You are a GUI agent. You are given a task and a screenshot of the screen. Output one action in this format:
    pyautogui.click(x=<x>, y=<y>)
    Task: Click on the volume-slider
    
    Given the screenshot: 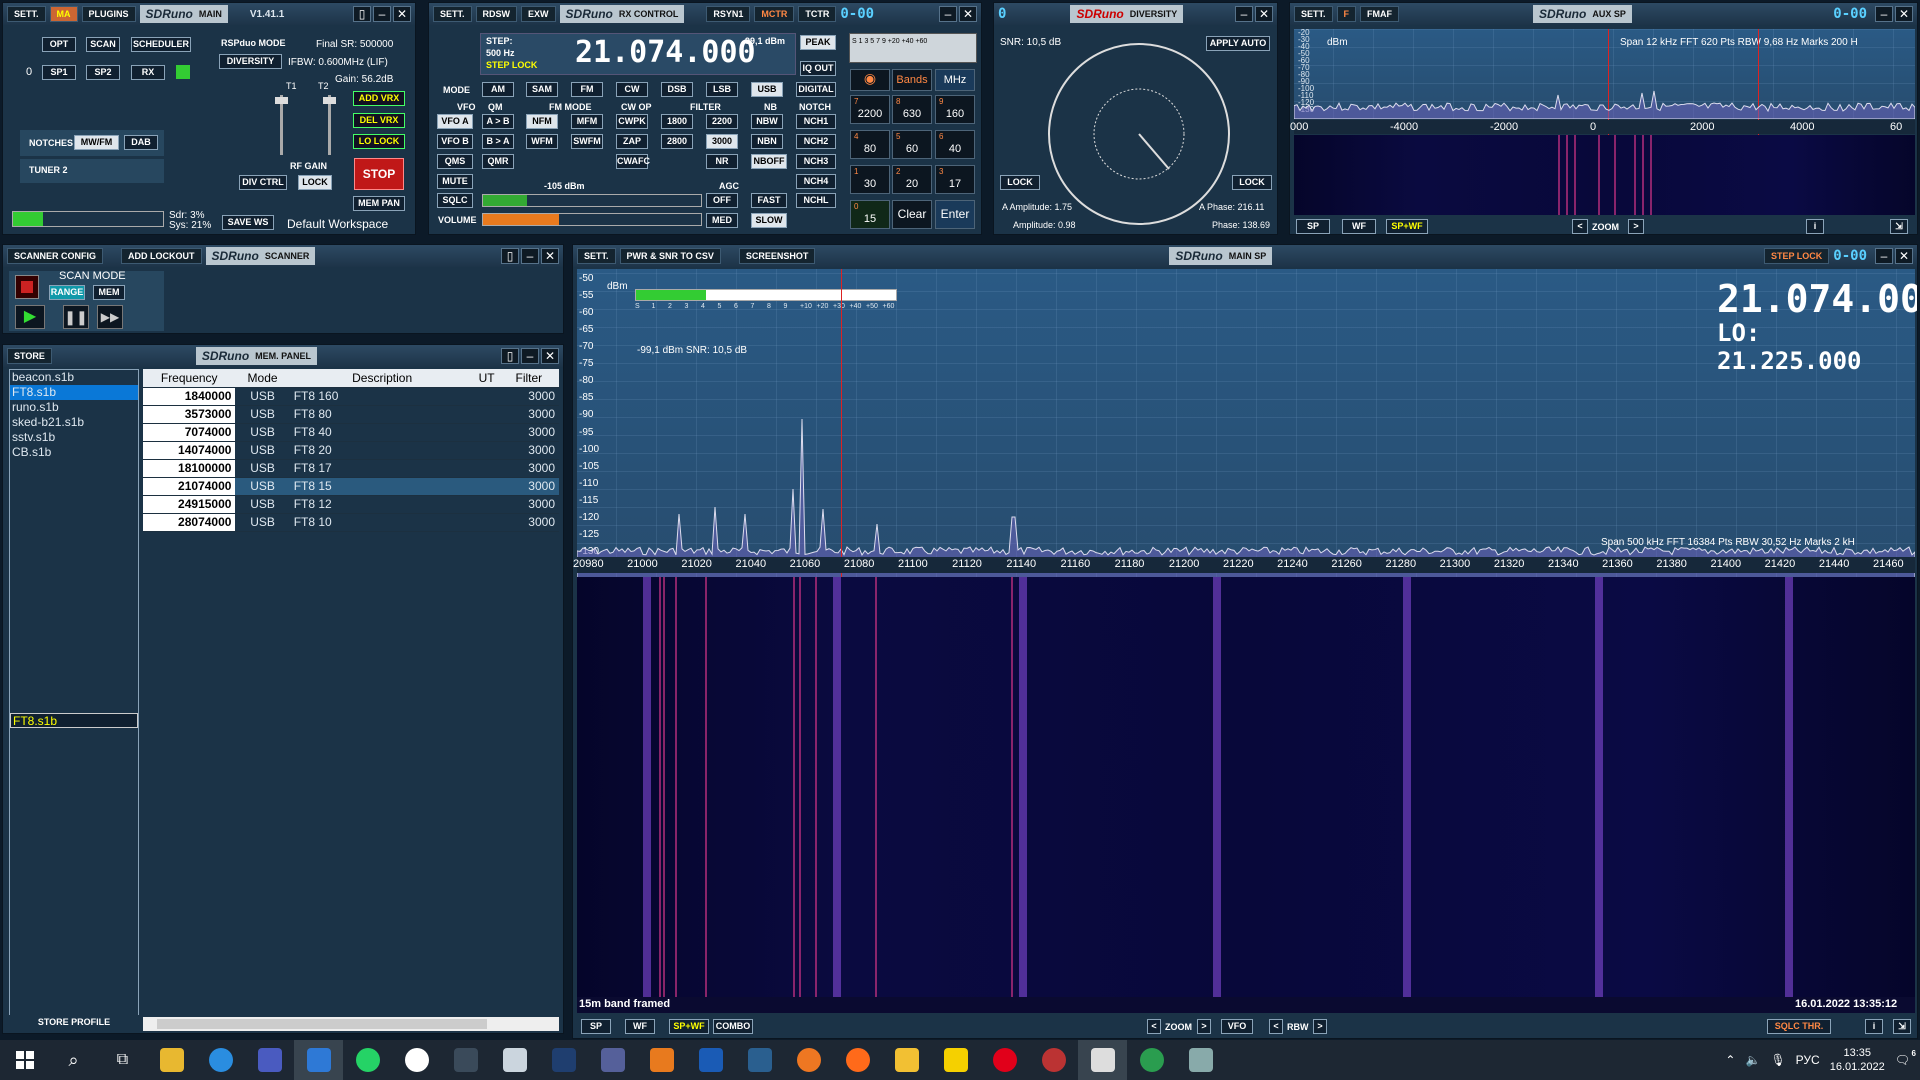 What is the action you would take?
    pyautogui.click(x=592, y=219)
    